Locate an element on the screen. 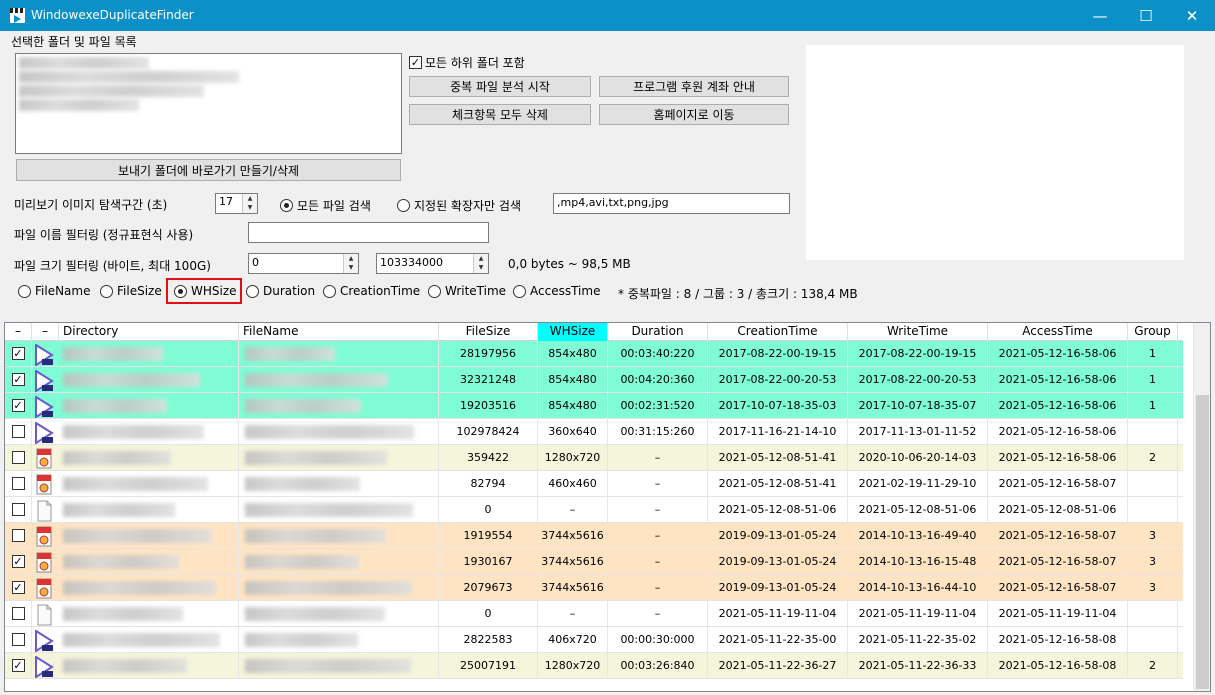 The width and height of the screenshot is (1215, 695). extensions-input: ,mp4,avi,txt,png,jpg is located at coordinates (671, 203).